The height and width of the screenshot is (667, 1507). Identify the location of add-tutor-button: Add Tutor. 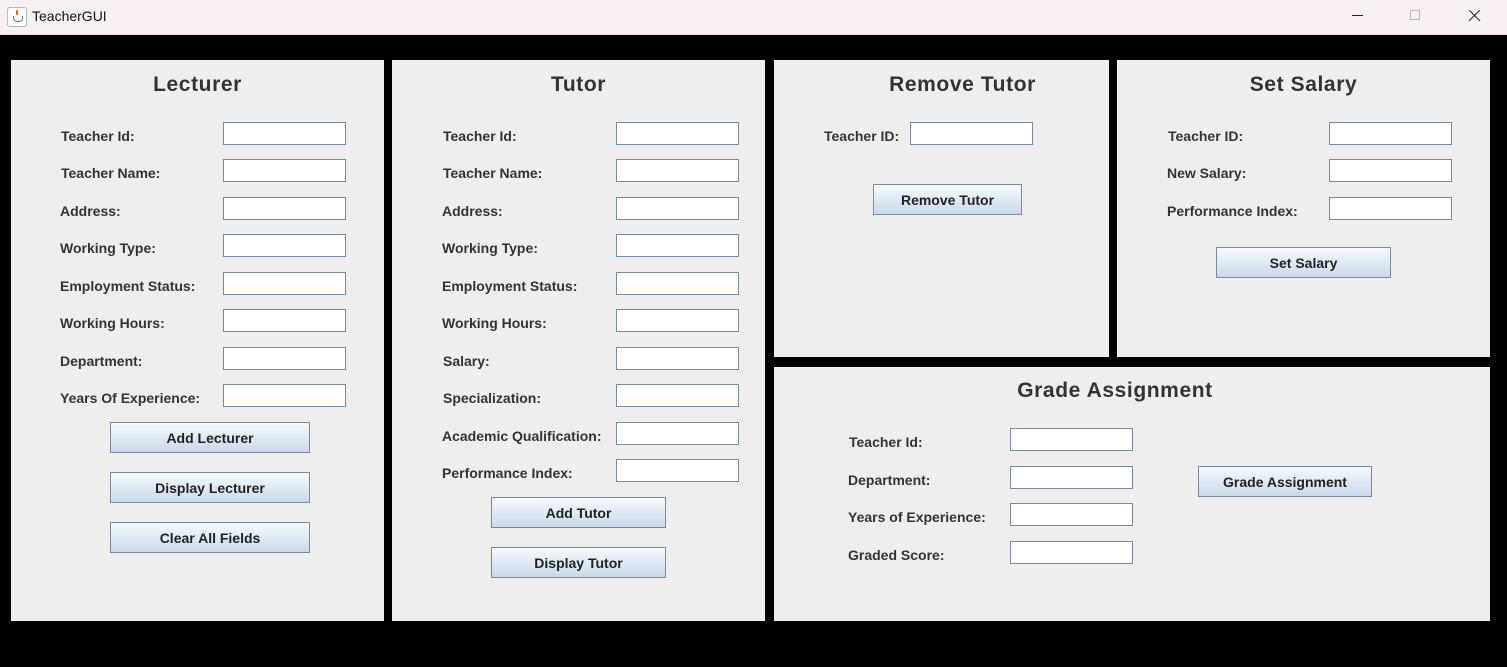
(578, 512).